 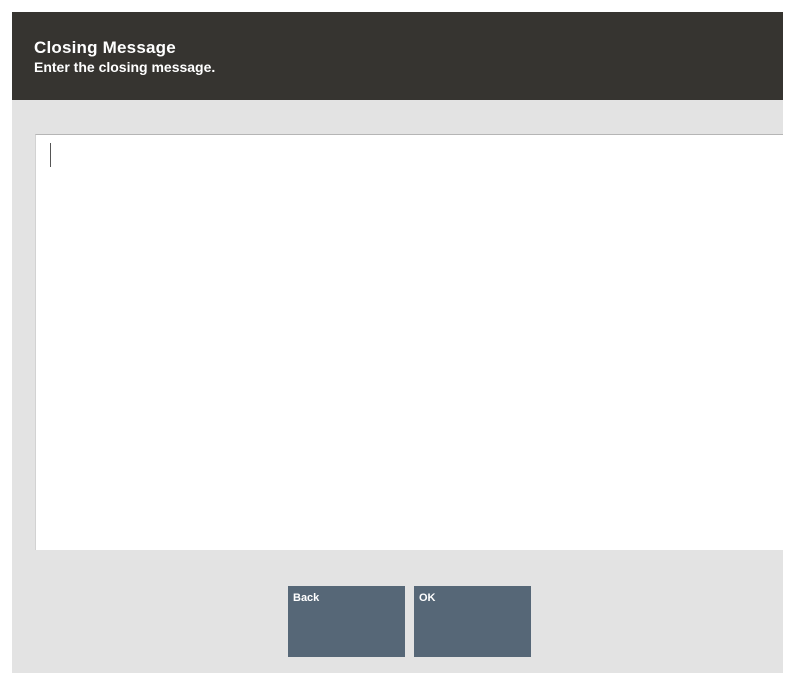 I want to click on ok-button: OK, so click(x=472, y=621).